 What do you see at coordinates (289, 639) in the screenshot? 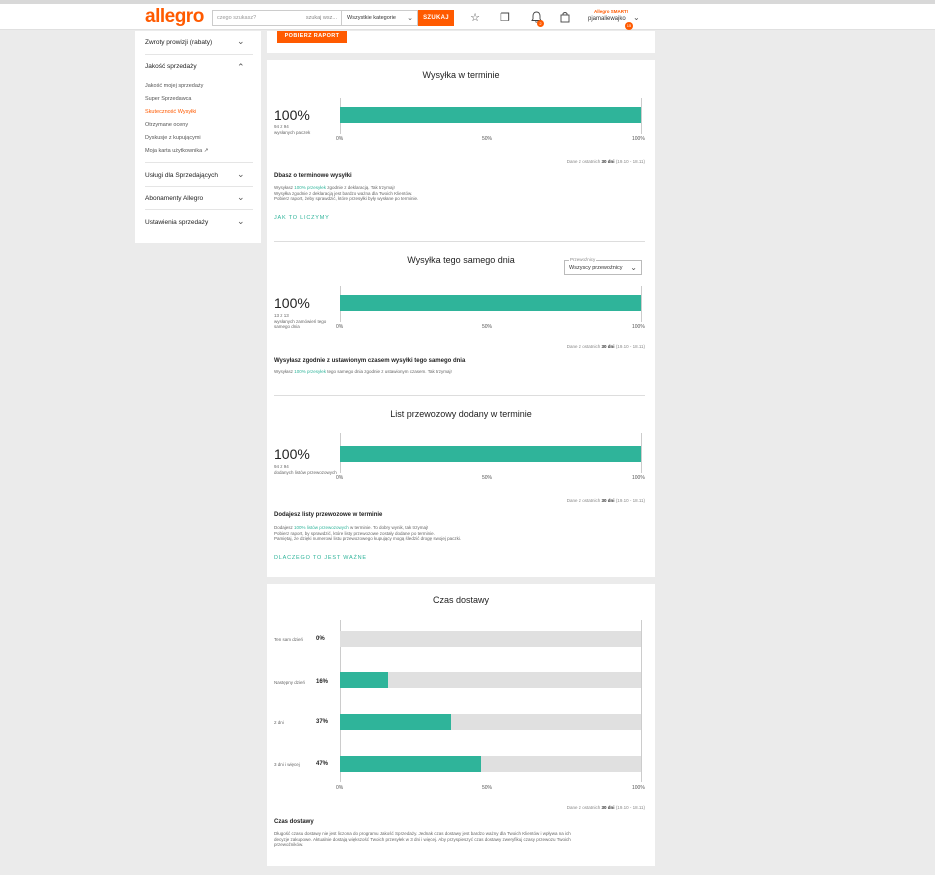
I see `czas-row-label: Ten sam dzień` at bounding box center [289, 639].